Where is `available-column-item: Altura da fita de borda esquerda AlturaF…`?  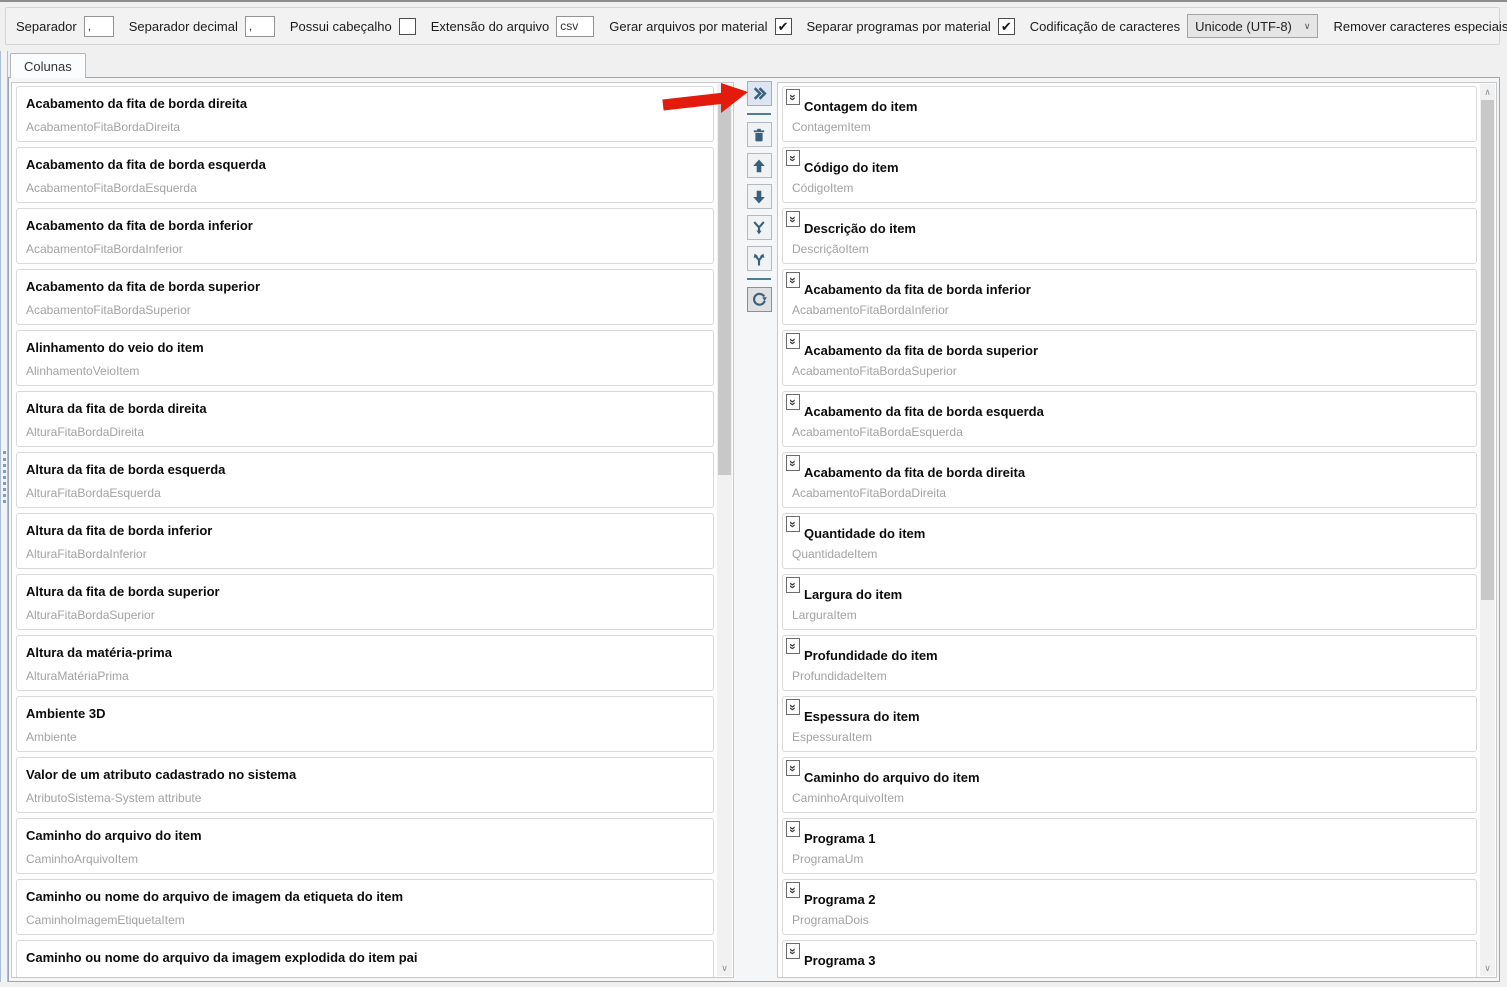 available-column-item: Altura da fita de borda esquerda AlturaF… is located at coordinates (365, 480).